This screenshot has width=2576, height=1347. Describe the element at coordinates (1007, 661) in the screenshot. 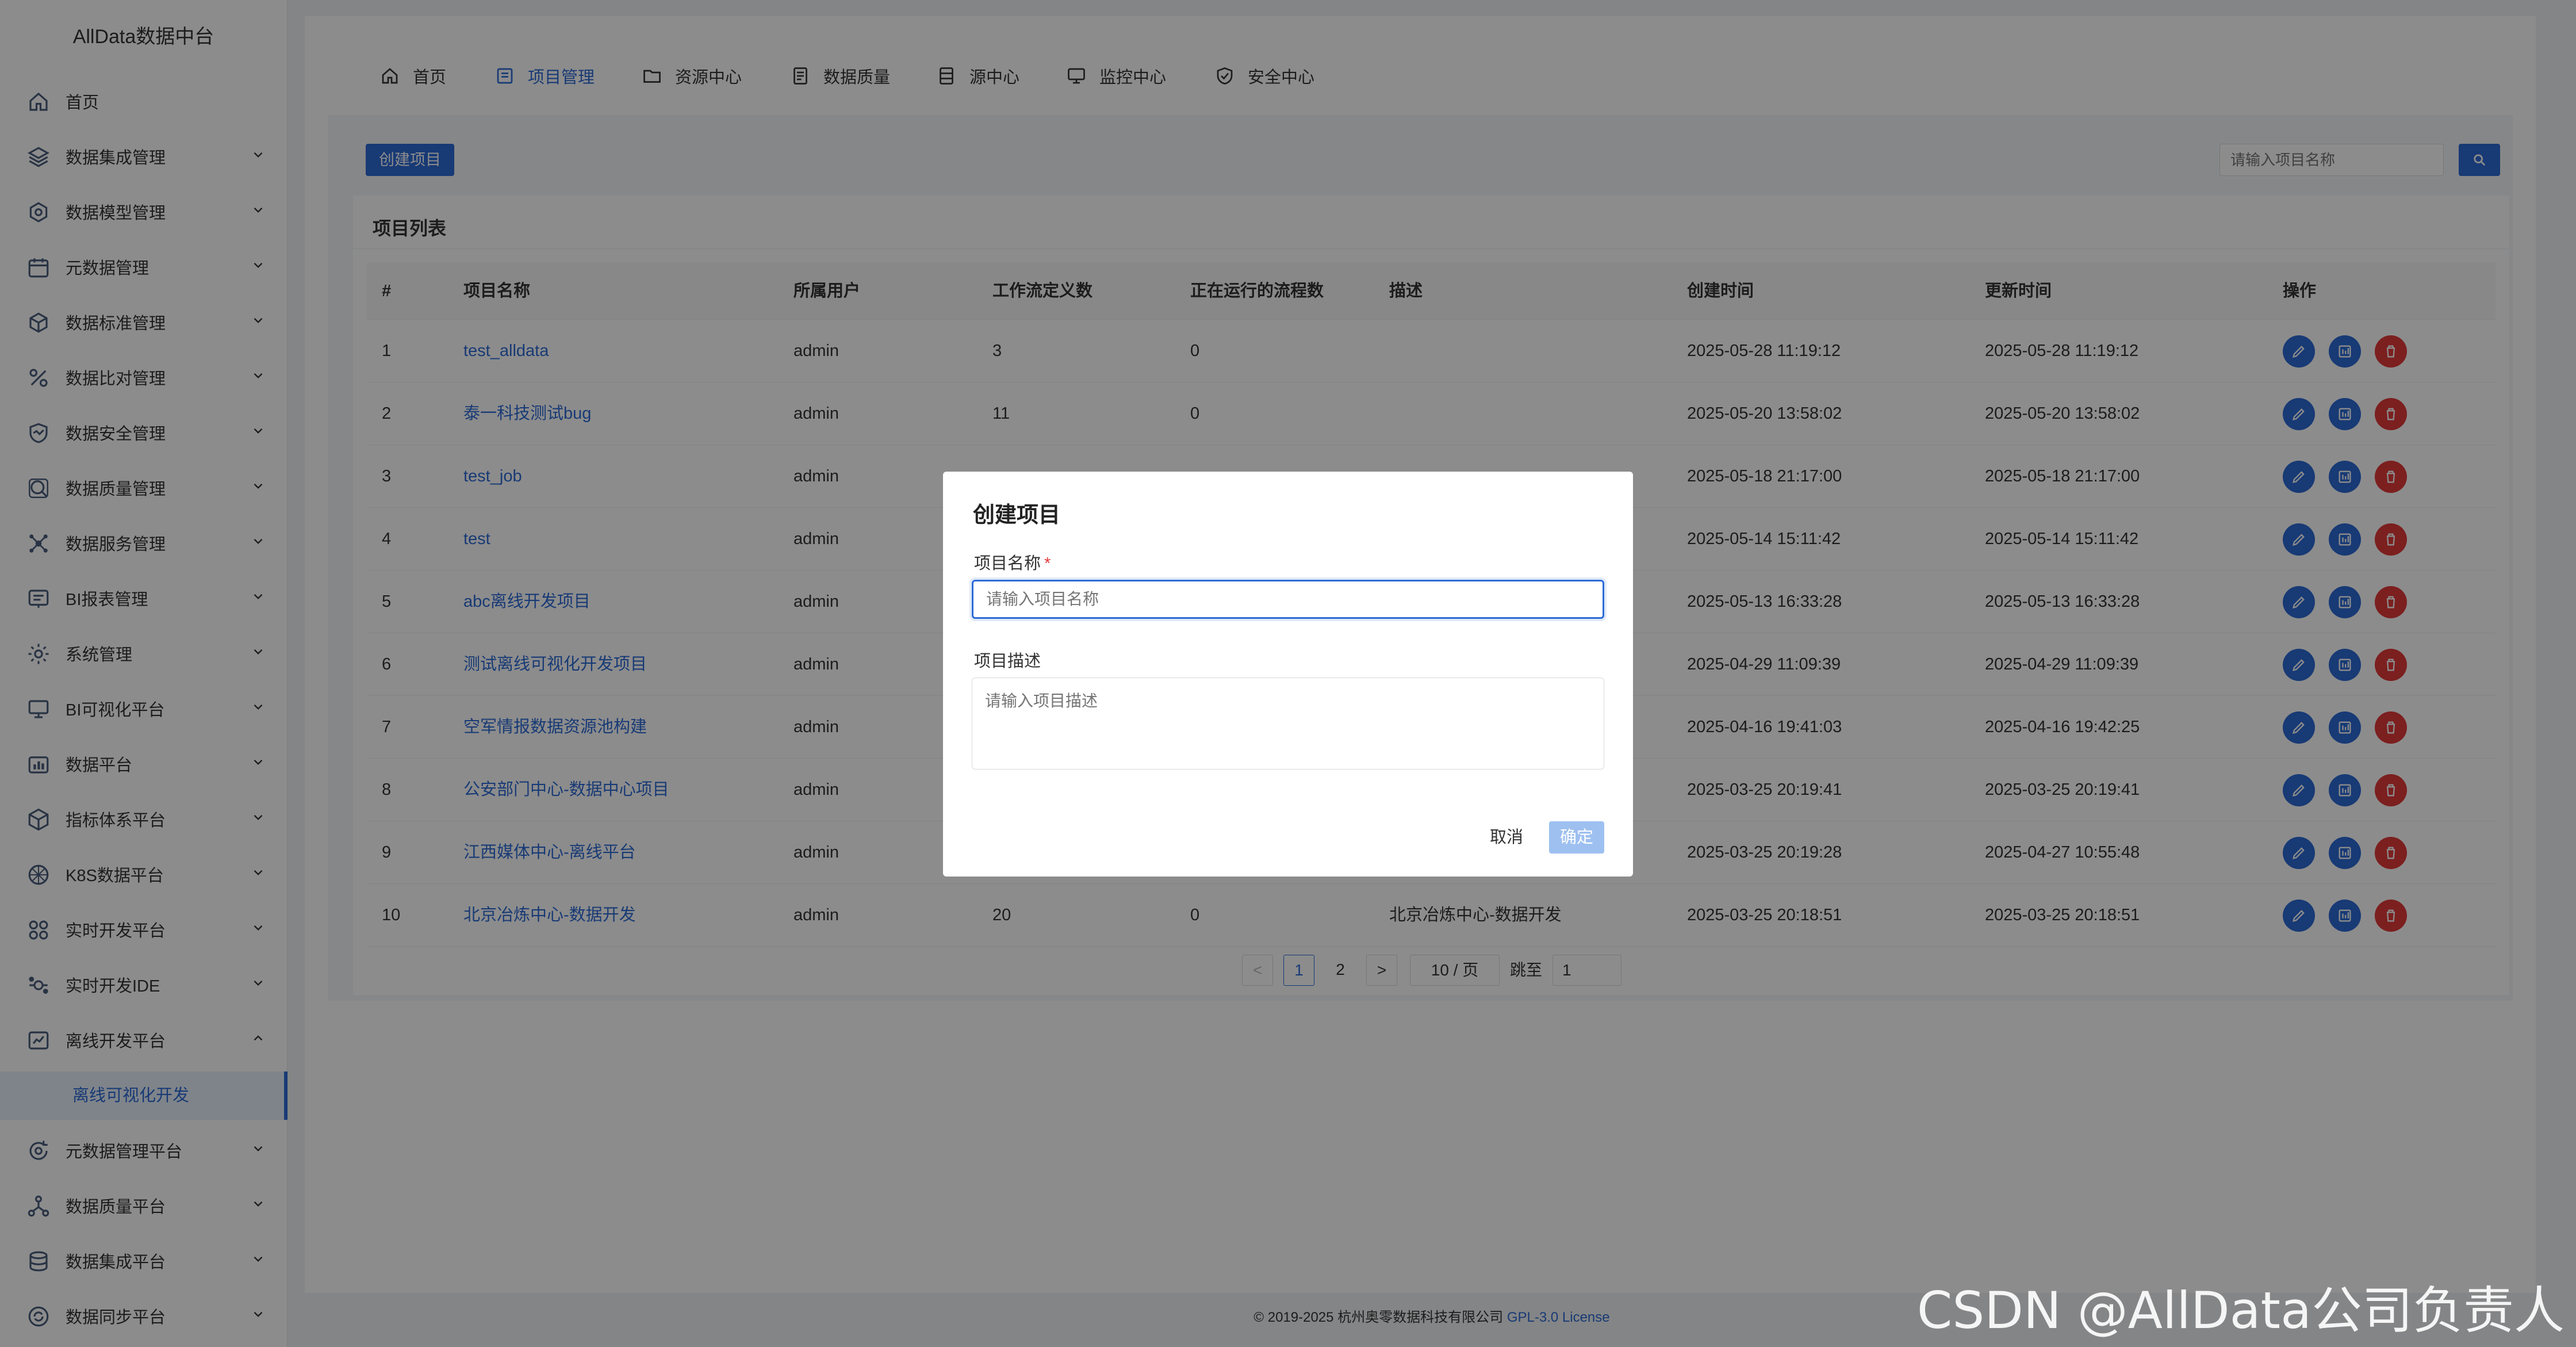

I see `project-desc-label: 项目描述` at that location.